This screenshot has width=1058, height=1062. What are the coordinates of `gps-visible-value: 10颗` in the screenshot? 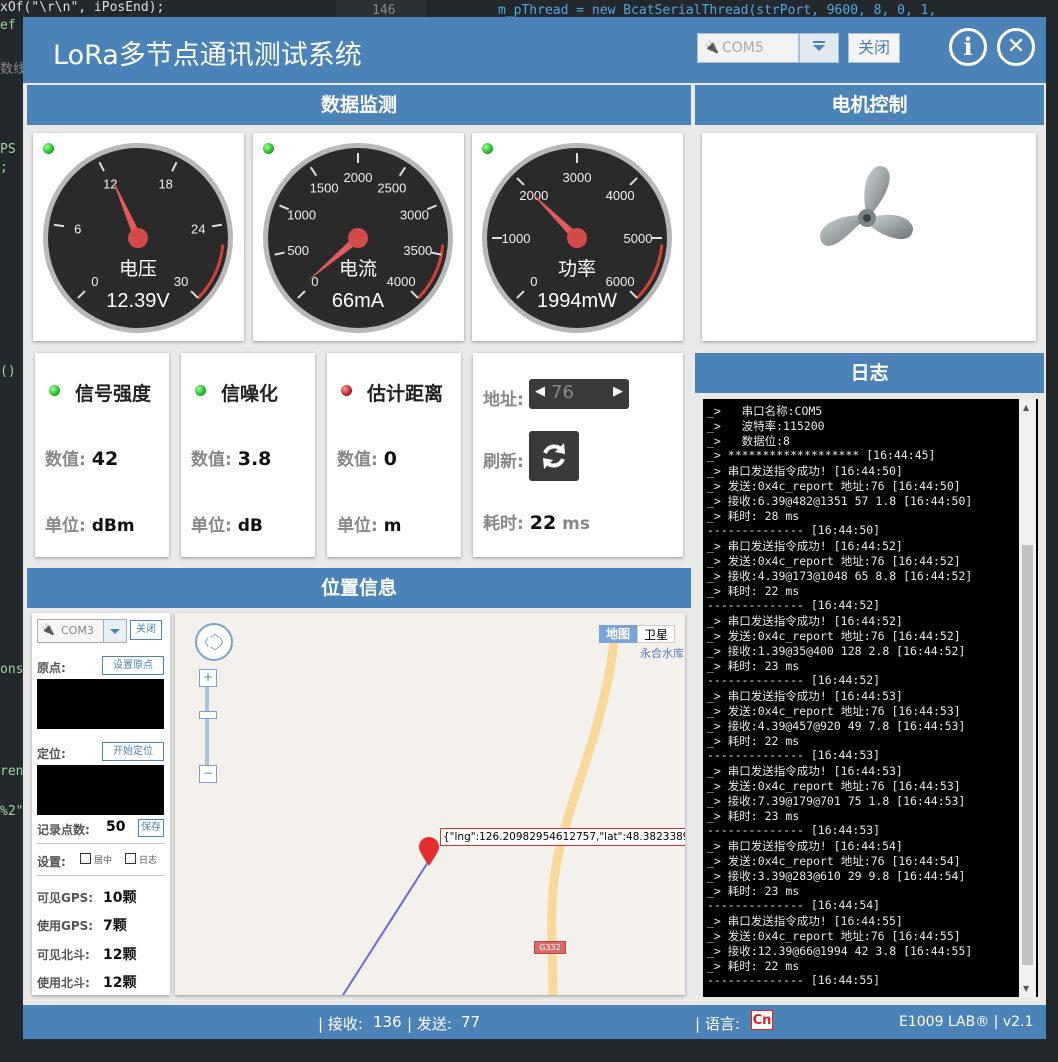 It's located at (120, 898).